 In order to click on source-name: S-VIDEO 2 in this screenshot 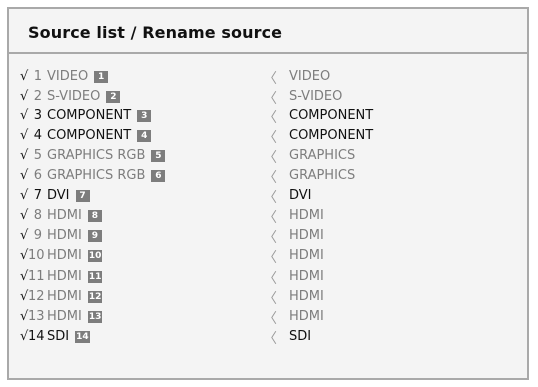, I will do `click(84, 96)`.